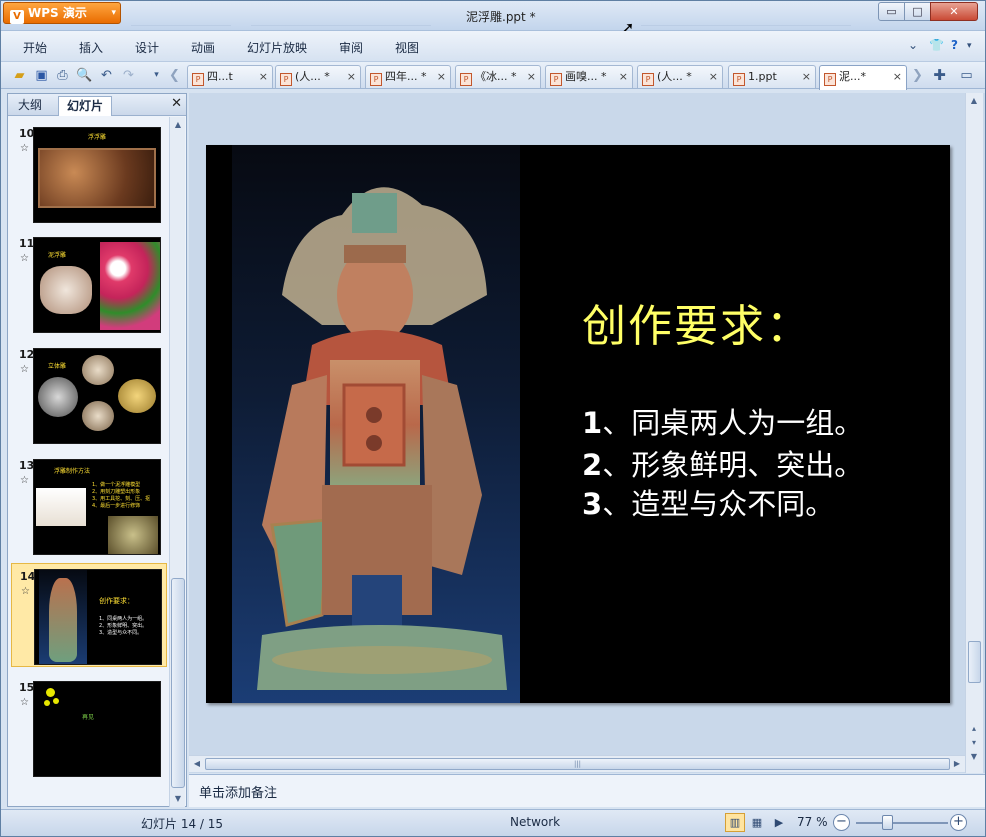 The image size is (986, 837). Describe the element at coordinates (230, 76) in the screenshot. I see `doc-tab-1: P 四...t ×` at that location.